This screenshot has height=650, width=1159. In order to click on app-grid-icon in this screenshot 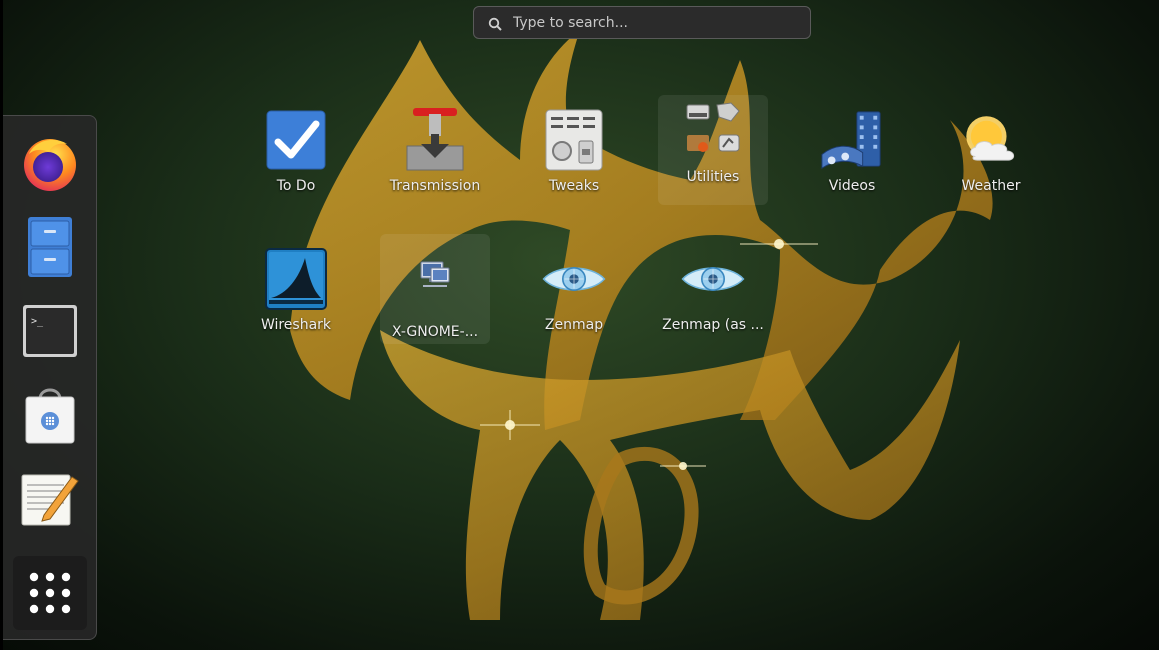, I will do `click(50, 593)`.